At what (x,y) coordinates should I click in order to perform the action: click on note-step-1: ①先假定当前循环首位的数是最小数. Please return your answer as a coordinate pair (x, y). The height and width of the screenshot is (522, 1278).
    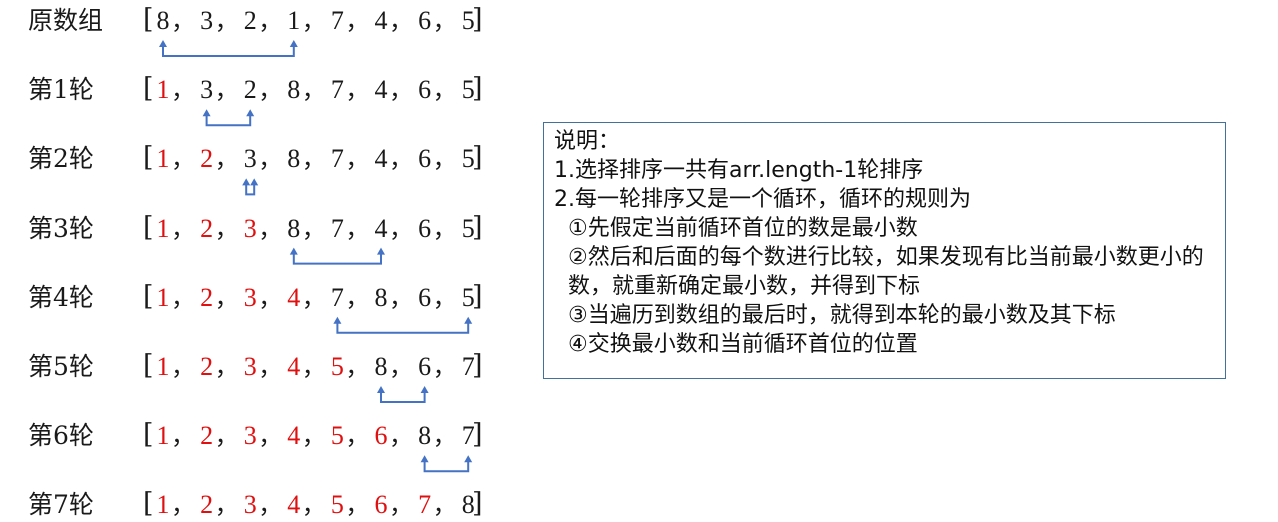
    Looking at the image, I should click on (743, 228).